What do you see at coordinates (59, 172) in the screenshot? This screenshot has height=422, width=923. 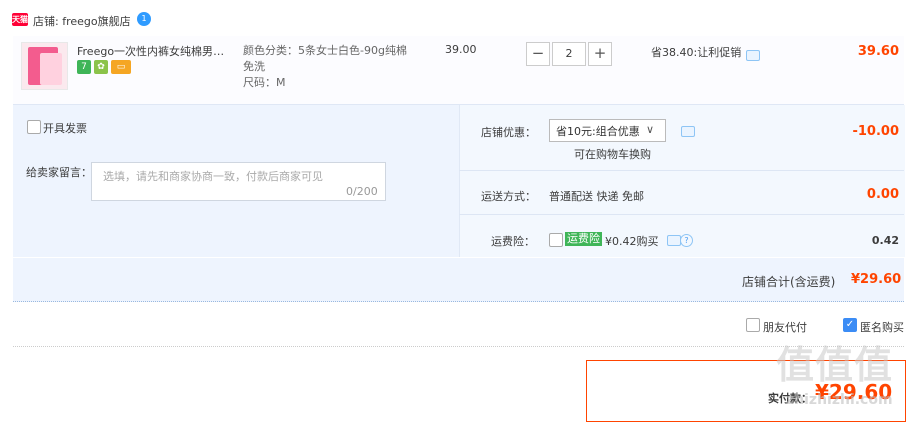 I see `message-label: 给卖家留言：` at bounding box center [59, 172].